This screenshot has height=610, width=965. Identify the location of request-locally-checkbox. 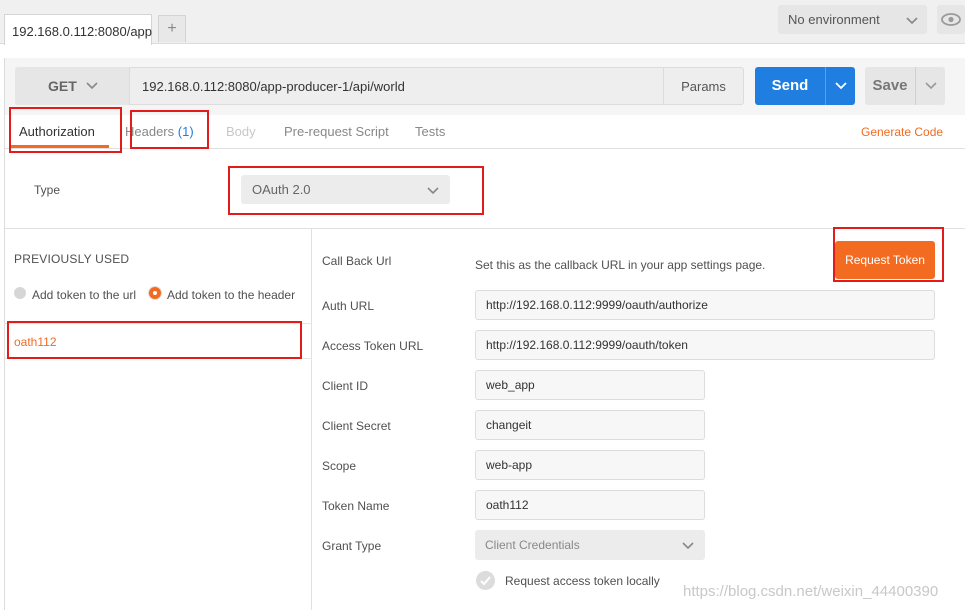
(485, 580).